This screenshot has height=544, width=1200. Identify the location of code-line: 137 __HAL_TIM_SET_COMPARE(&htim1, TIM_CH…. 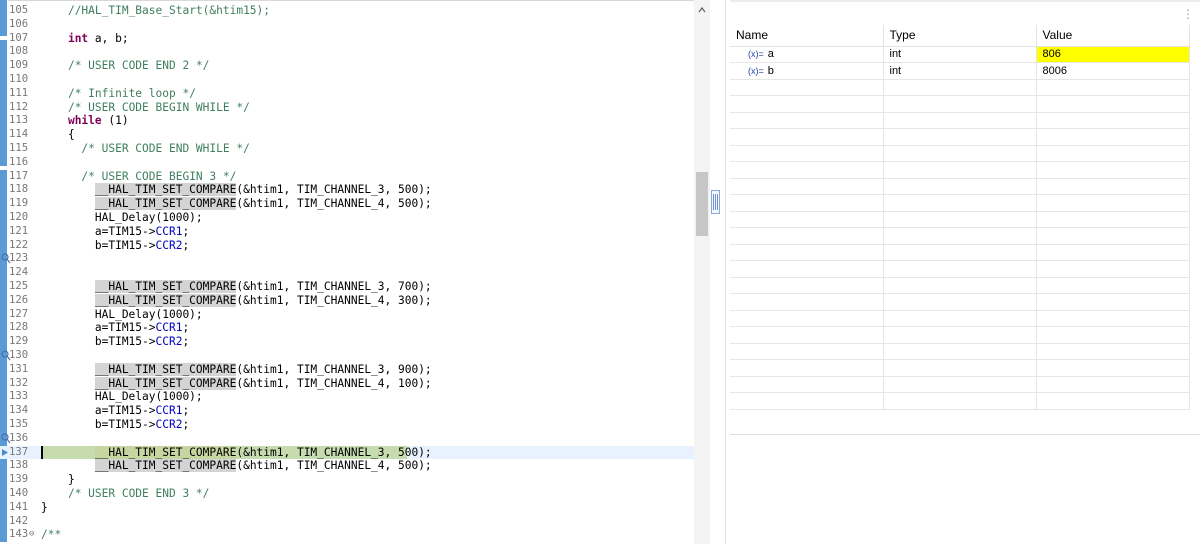
(347, 452).